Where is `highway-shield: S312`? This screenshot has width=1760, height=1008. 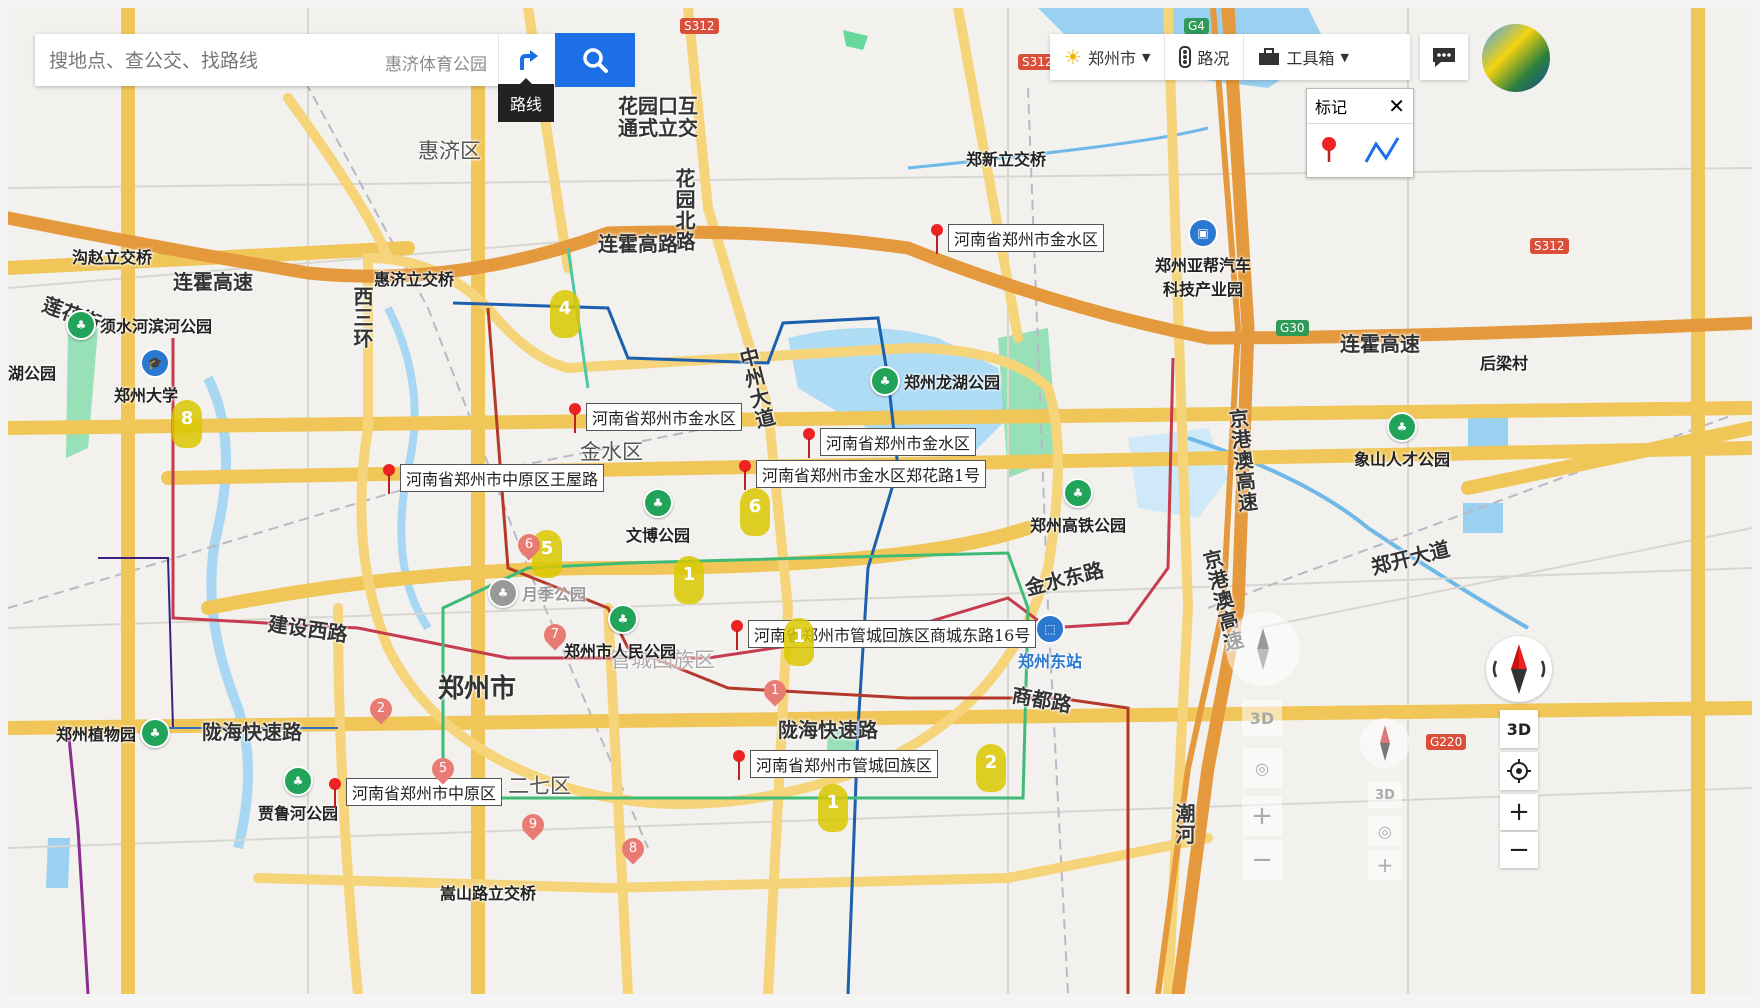
highway-shield: S312 is located at coordinates (699, 26).